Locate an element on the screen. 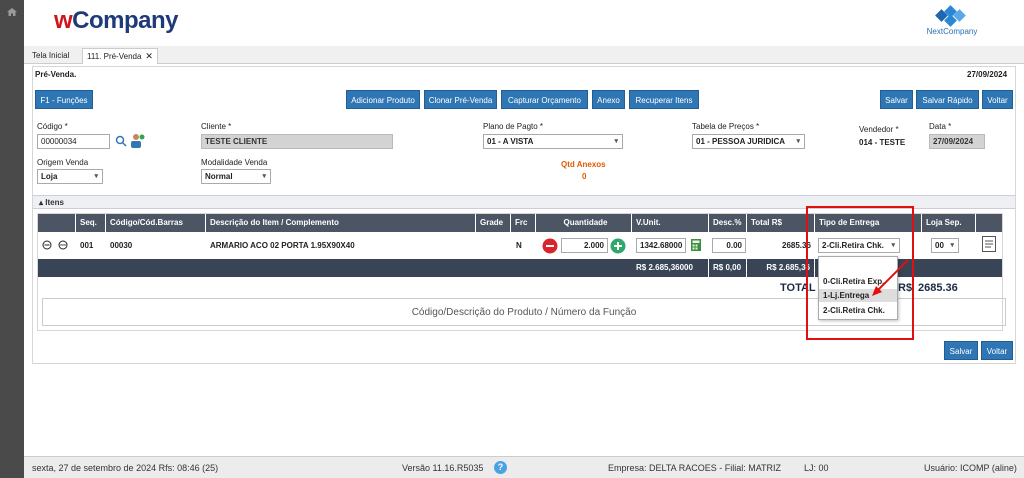 Image resolution: width=1024 pixels, height=478 pixels. data-label: Data * is located at coordinates (940, 126).